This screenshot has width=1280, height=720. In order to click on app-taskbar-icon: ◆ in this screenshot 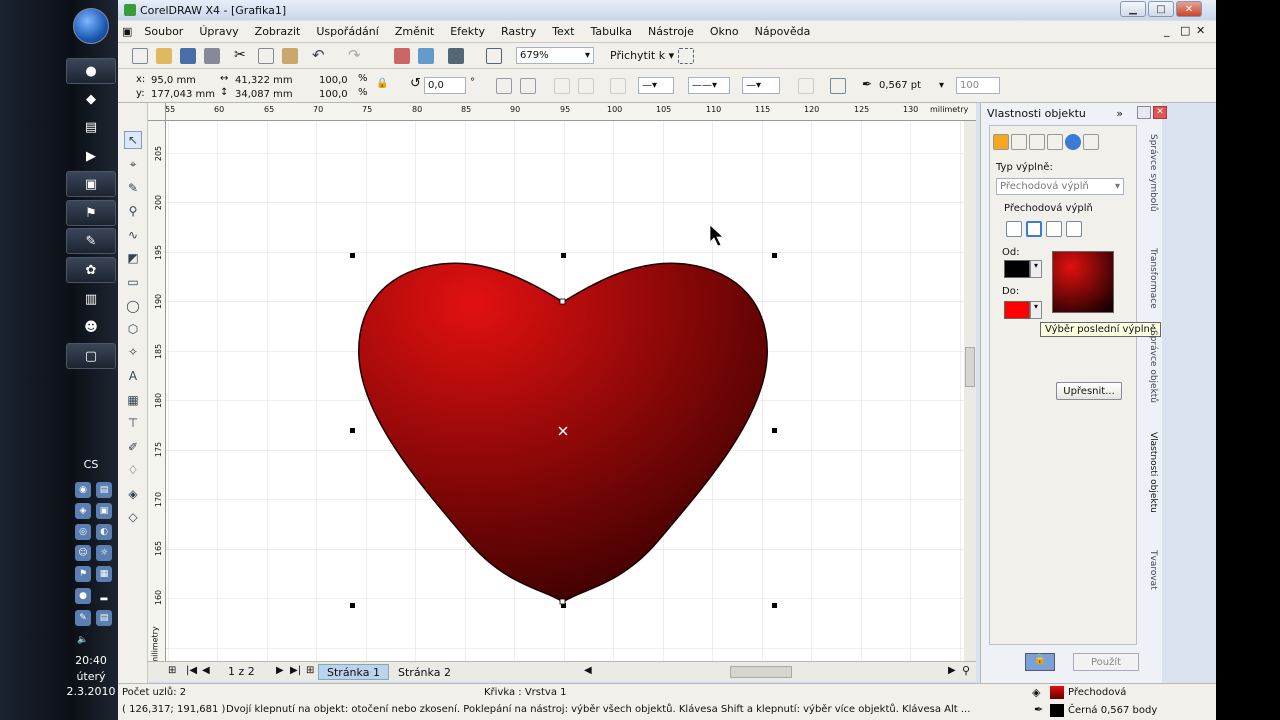, I will do `click(91, 99)`.